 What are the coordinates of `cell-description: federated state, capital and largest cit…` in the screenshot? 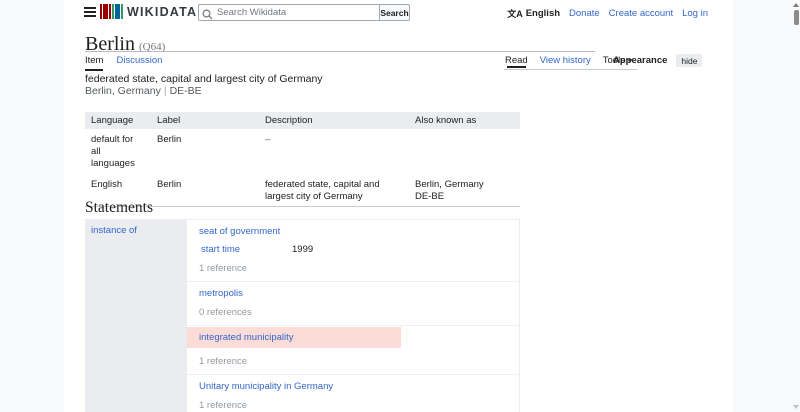 It's located at (322, 190).